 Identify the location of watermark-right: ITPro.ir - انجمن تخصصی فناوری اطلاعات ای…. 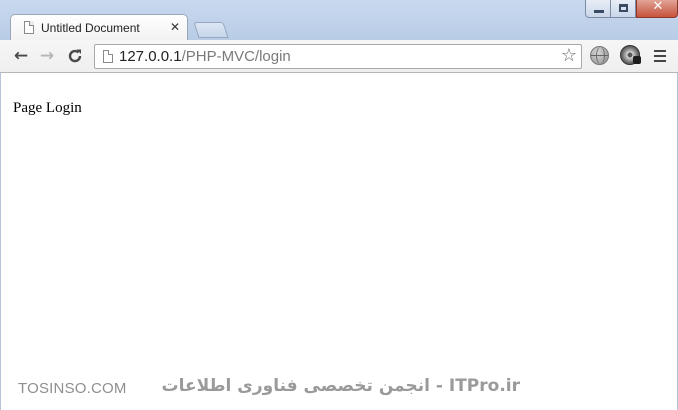
(341, 386).